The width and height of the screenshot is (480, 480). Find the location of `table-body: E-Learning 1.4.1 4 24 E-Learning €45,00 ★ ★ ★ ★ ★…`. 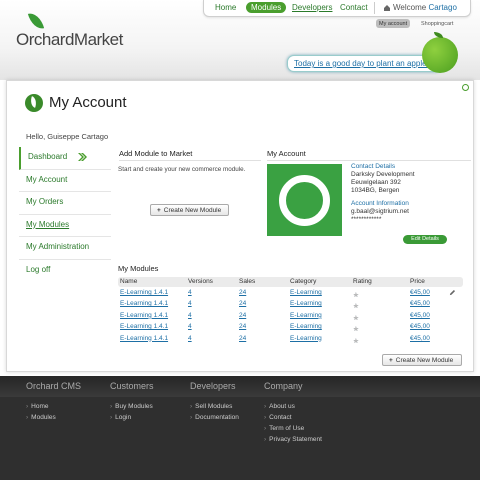

table-body: E-Learning 1.4.1 4 24 E-Learning €45,00 ★ ★ ★ ★ ★… is located at coordinates (290, 316).